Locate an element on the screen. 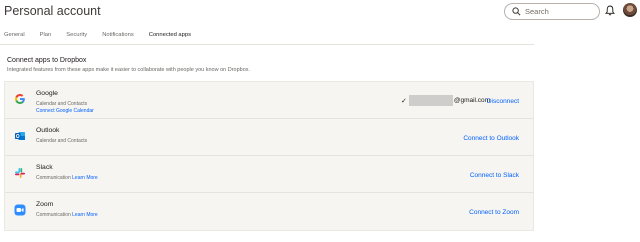  account-email-suffix: @gmail.com is located at coordinates (472, 100).